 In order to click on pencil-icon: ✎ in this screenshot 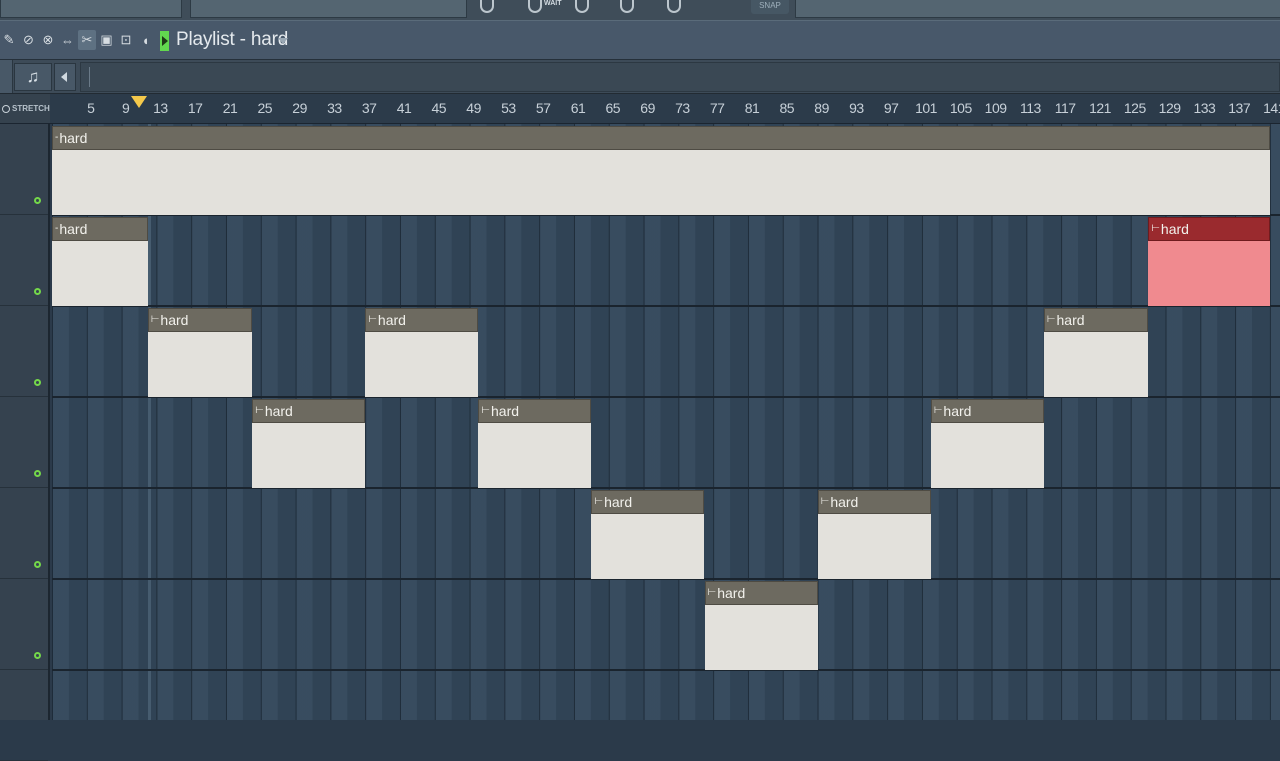, I will do `click(9, 40)`.